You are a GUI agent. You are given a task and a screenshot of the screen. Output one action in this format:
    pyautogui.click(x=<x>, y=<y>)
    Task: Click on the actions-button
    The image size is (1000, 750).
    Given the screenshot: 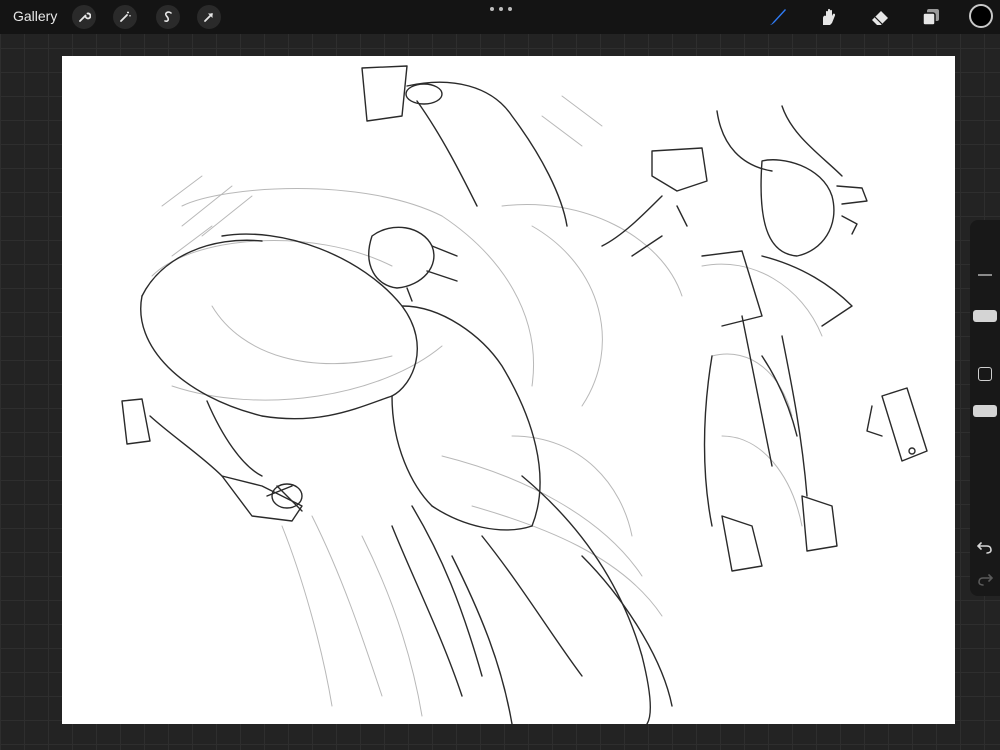 What is the action you would take?
    pyautogui.click(x=84, y=17)
    